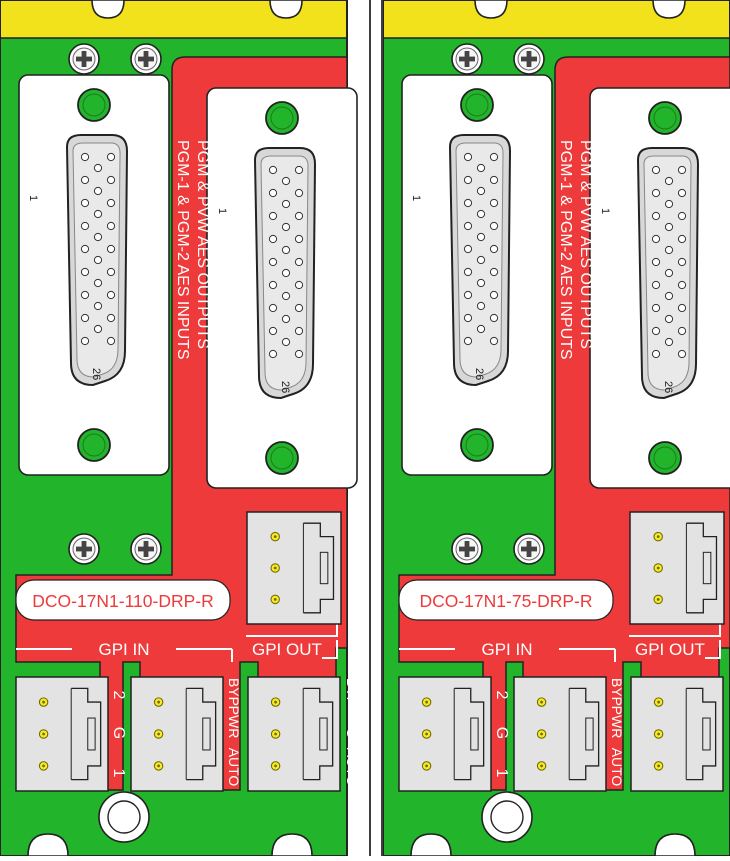 The image size is (730, 861). Describe the element at coordinates (585, 244) in the screenshot. I see `connector-description-line1: PGM & PVW AES OUTPUTS` at that location.